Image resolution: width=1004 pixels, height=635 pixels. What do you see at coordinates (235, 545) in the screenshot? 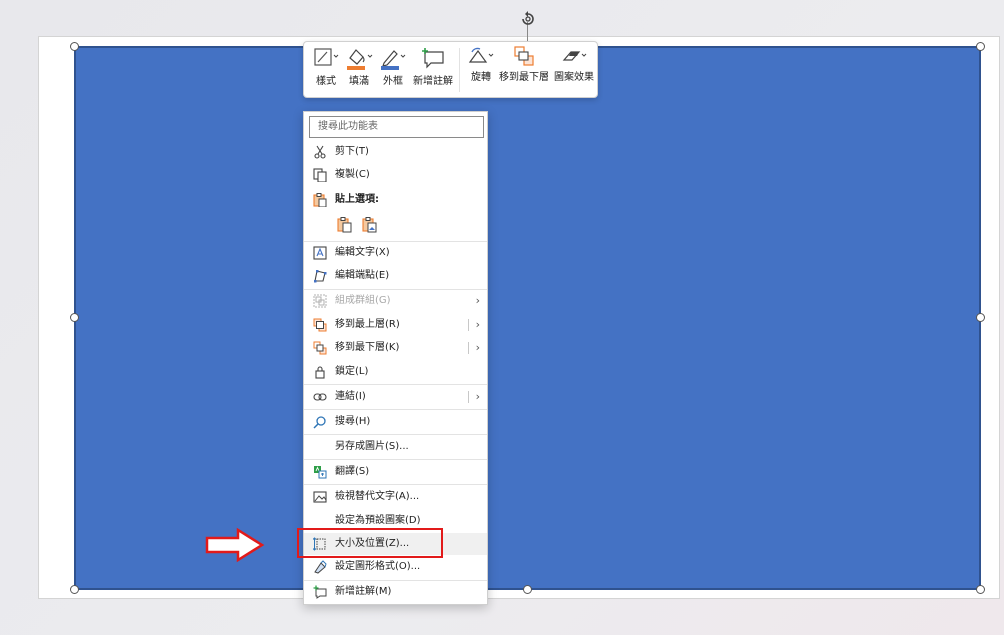
I see `red-arrow-annotation-icon` at bounding box center [235, 545].